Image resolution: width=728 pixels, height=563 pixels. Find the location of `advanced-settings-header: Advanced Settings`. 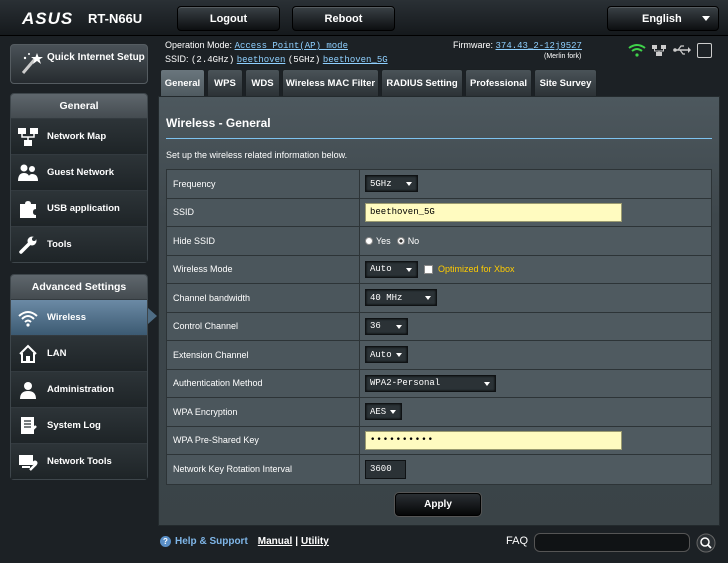

advanced-settings-header: Advanced Settings is located at coordinates (79, 287).